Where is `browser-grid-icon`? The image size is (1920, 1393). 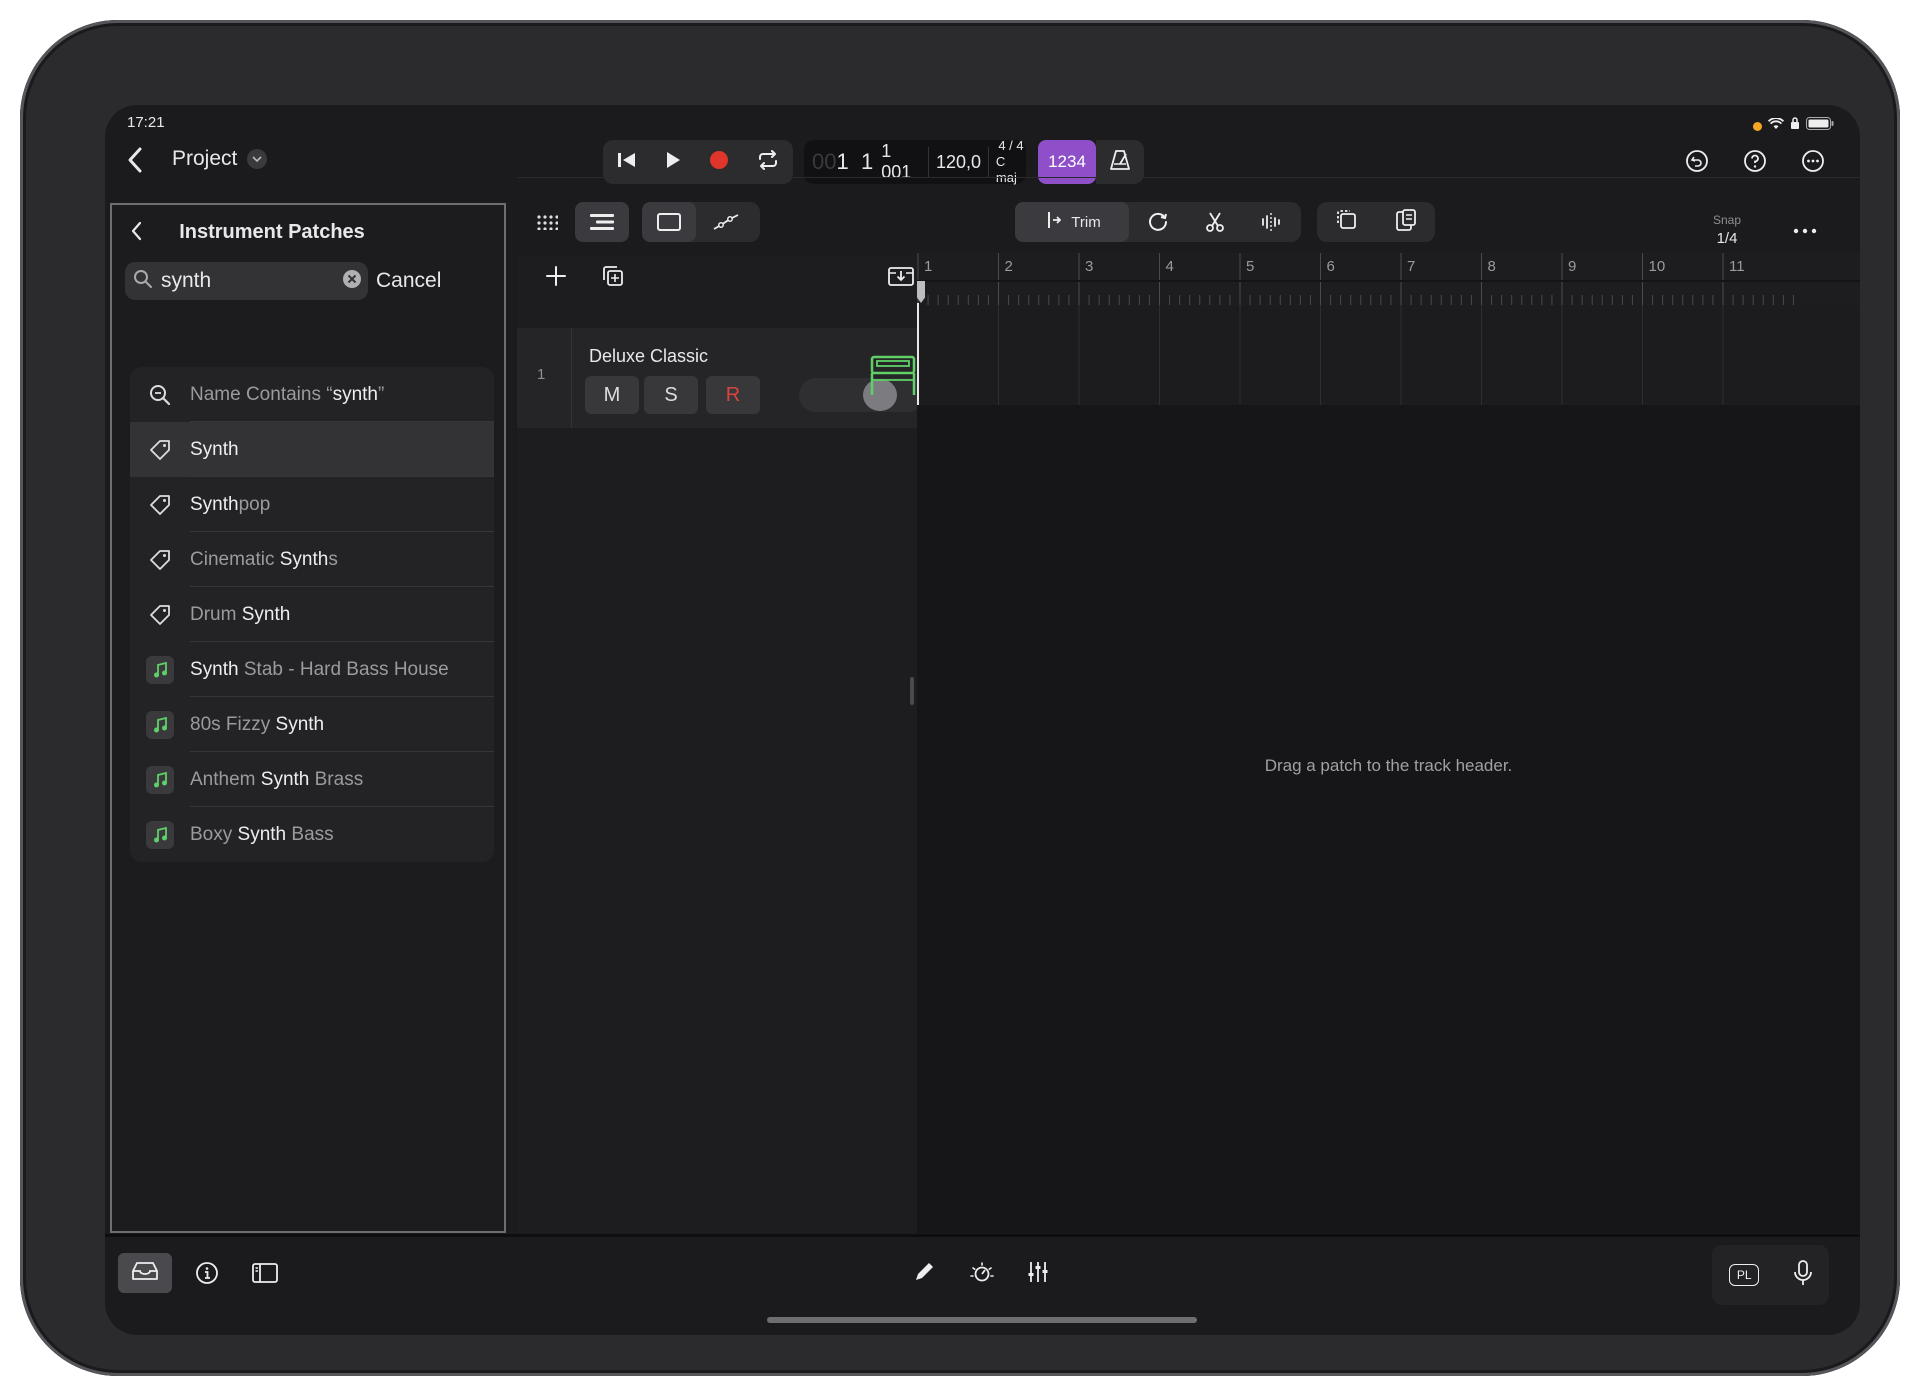
browser-grid-icon is located at coordinates (547, 222).